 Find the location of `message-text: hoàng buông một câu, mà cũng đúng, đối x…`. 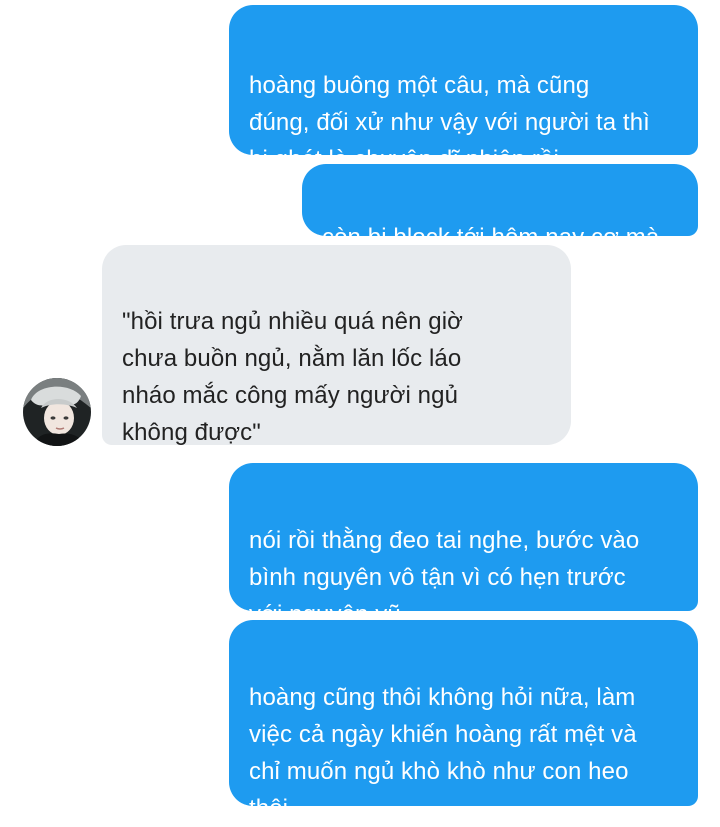

message-text: hoàng buông một câu, mà cũng đúng, đối x… is located at coordinates (449, 122).